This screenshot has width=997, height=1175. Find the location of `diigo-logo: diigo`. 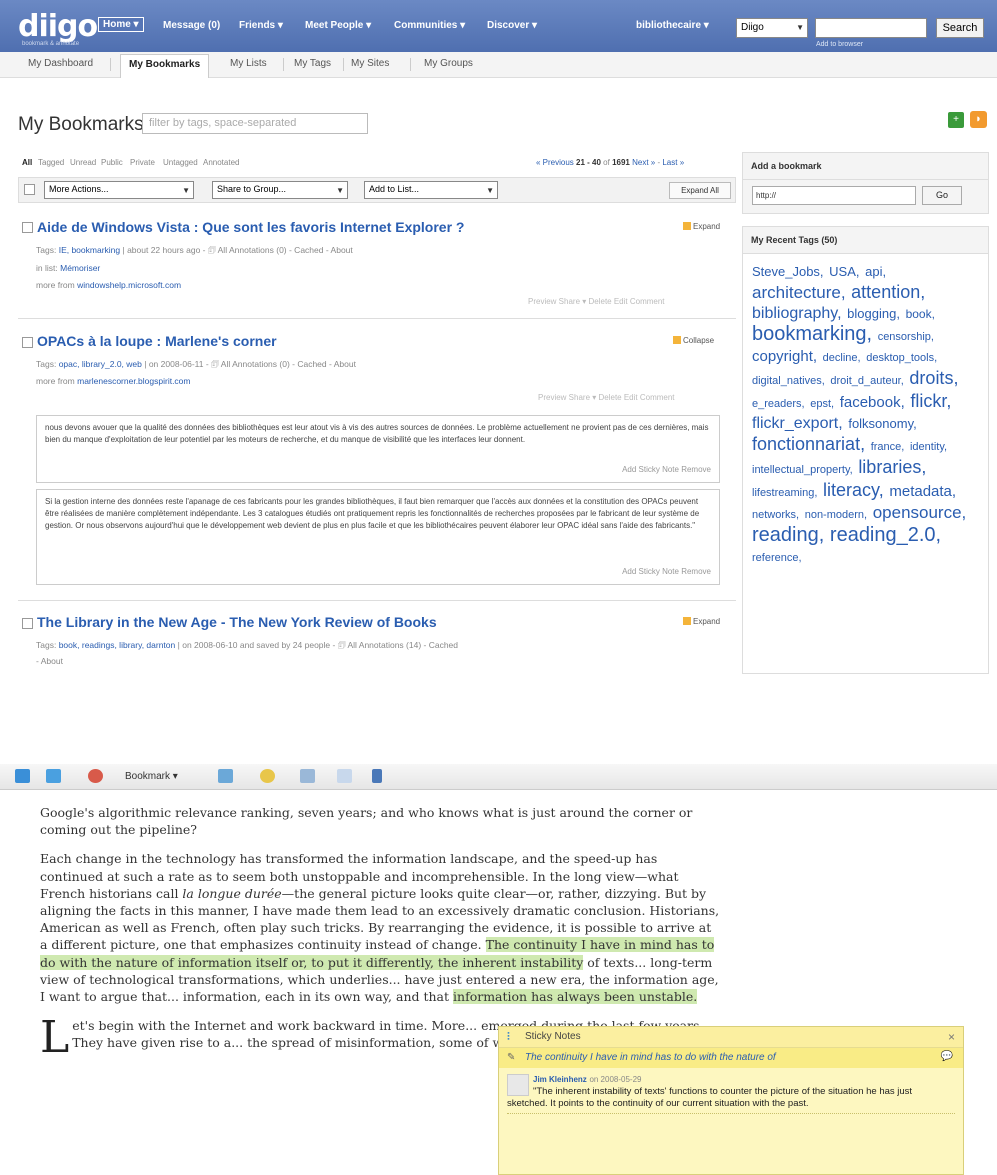

diigo-logo: diigo is located at coordinates (58, 26).